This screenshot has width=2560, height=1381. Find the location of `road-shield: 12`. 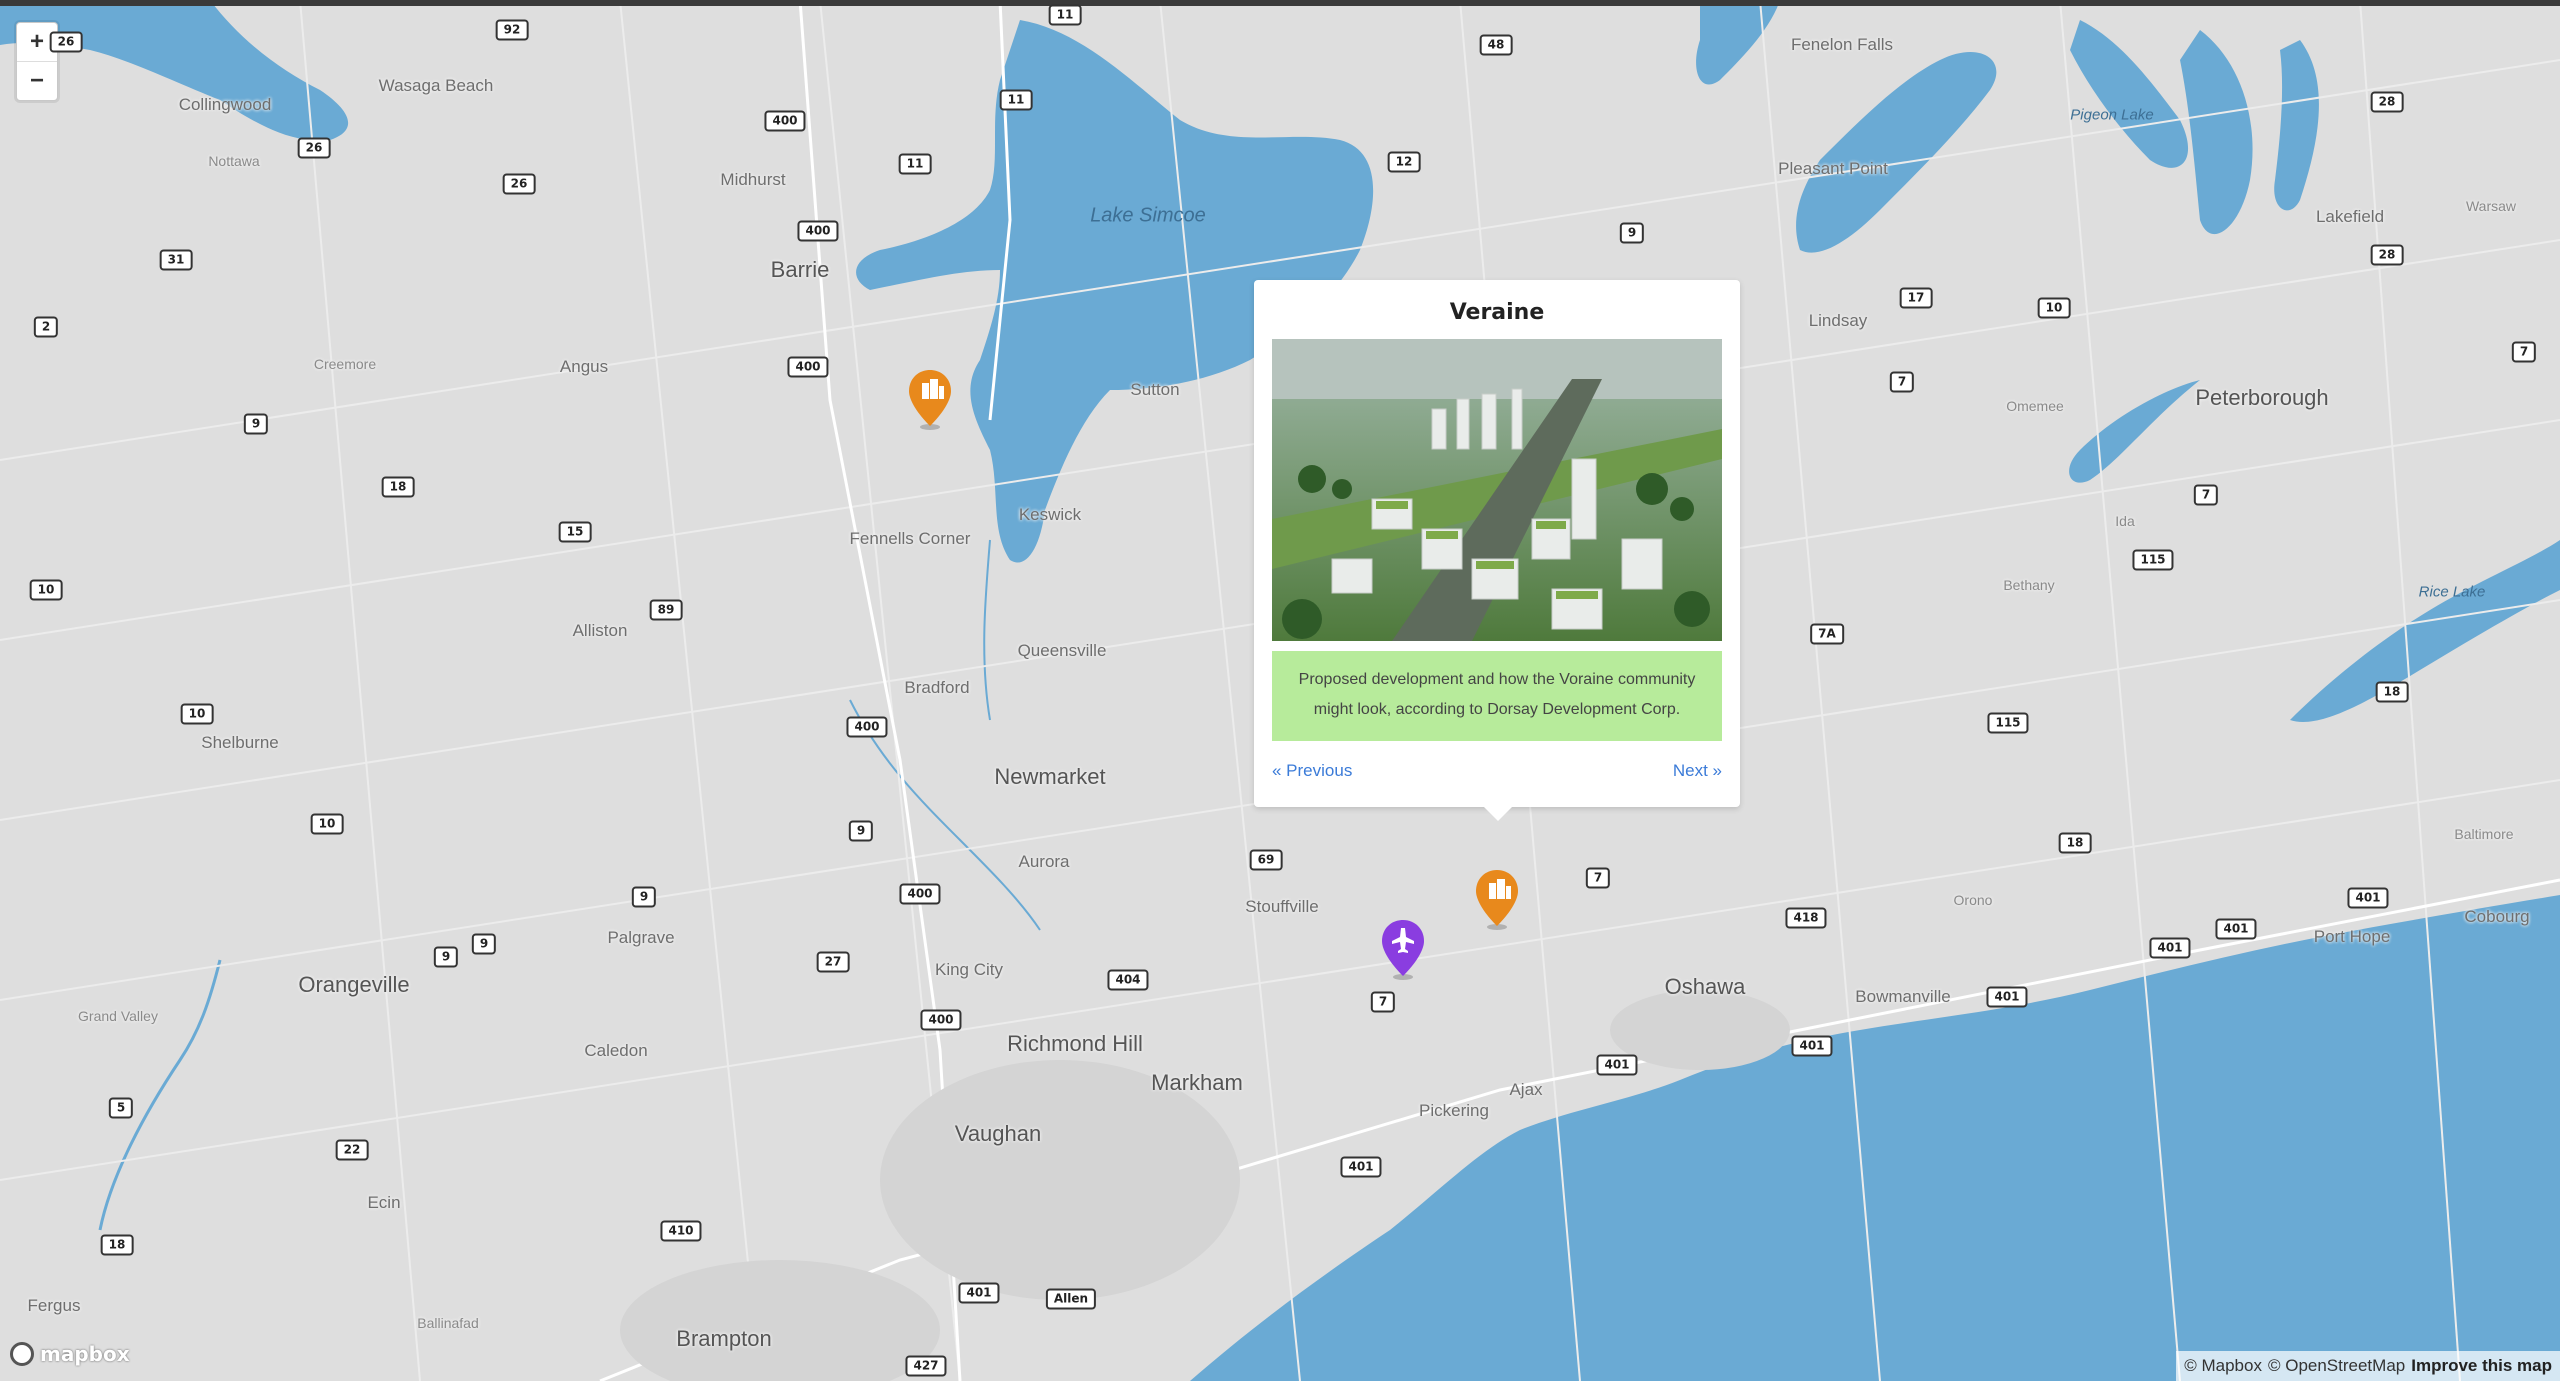

road-shield: 12 is located at coordinates (1404, 162).